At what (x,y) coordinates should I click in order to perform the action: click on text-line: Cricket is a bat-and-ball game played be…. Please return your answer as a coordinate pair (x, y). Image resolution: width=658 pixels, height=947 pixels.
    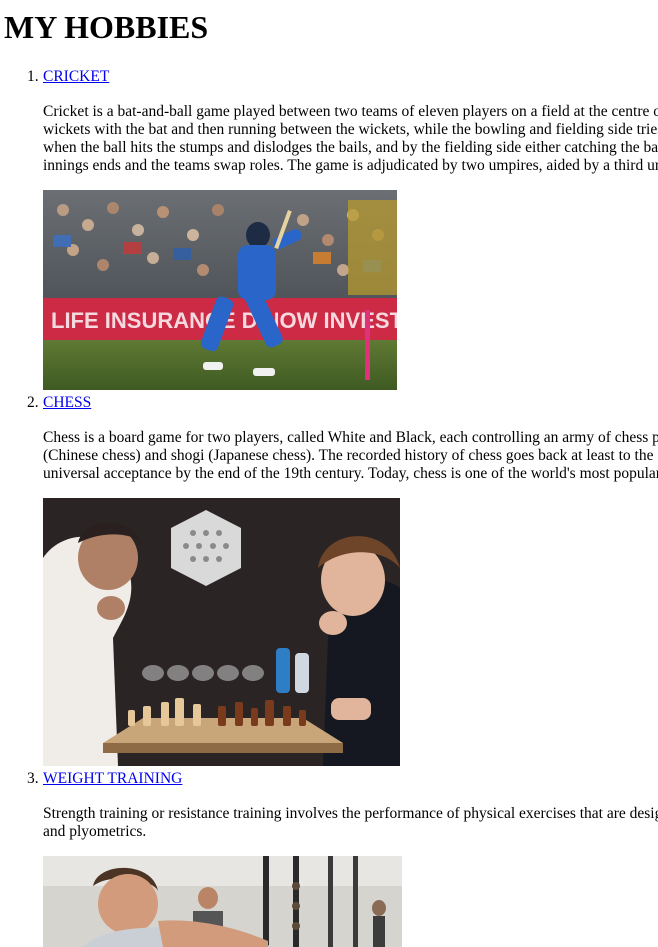
    Looking at the image, I should click on (350, 111).